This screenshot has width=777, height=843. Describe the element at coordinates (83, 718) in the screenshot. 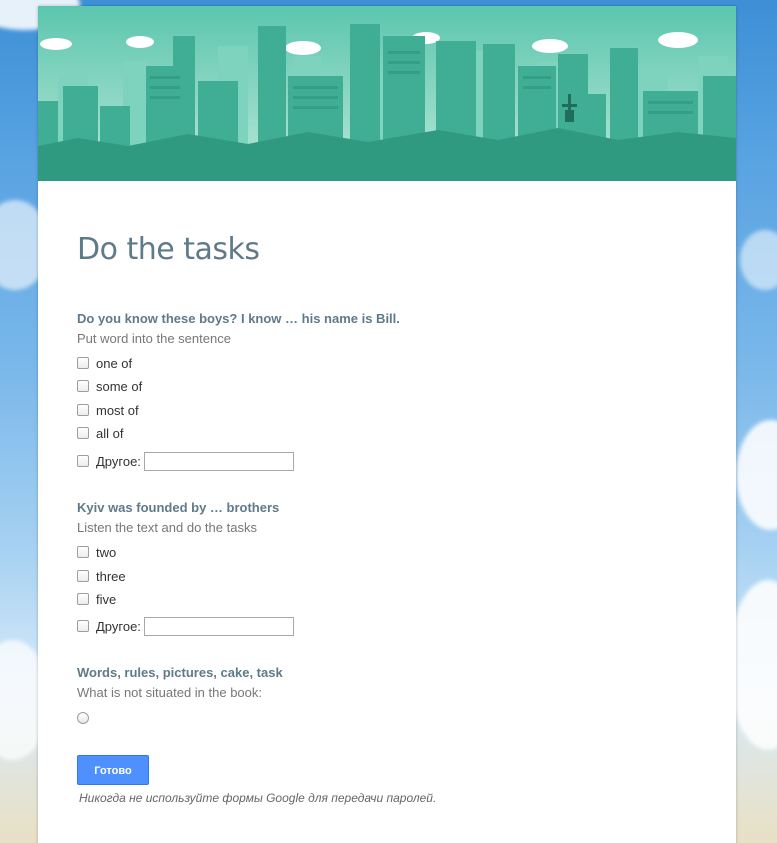

I see `radio-button` at that location.